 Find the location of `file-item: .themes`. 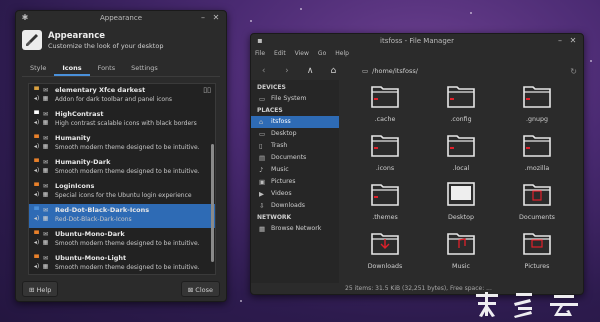

file-item: .themes is located at coordinates (385, 204).